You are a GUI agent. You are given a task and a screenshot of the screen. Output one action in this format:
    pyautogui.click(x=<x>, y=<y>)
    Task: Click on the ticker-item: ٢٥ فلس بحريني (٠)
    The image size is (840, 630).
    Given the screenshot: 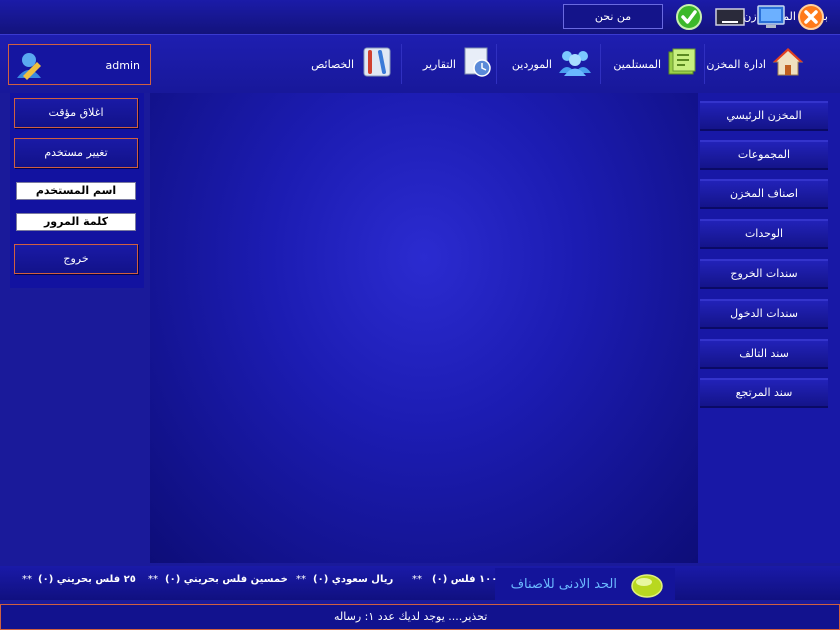 What is the action you would take?
    pyautogui.click(x=87, y=579)
    